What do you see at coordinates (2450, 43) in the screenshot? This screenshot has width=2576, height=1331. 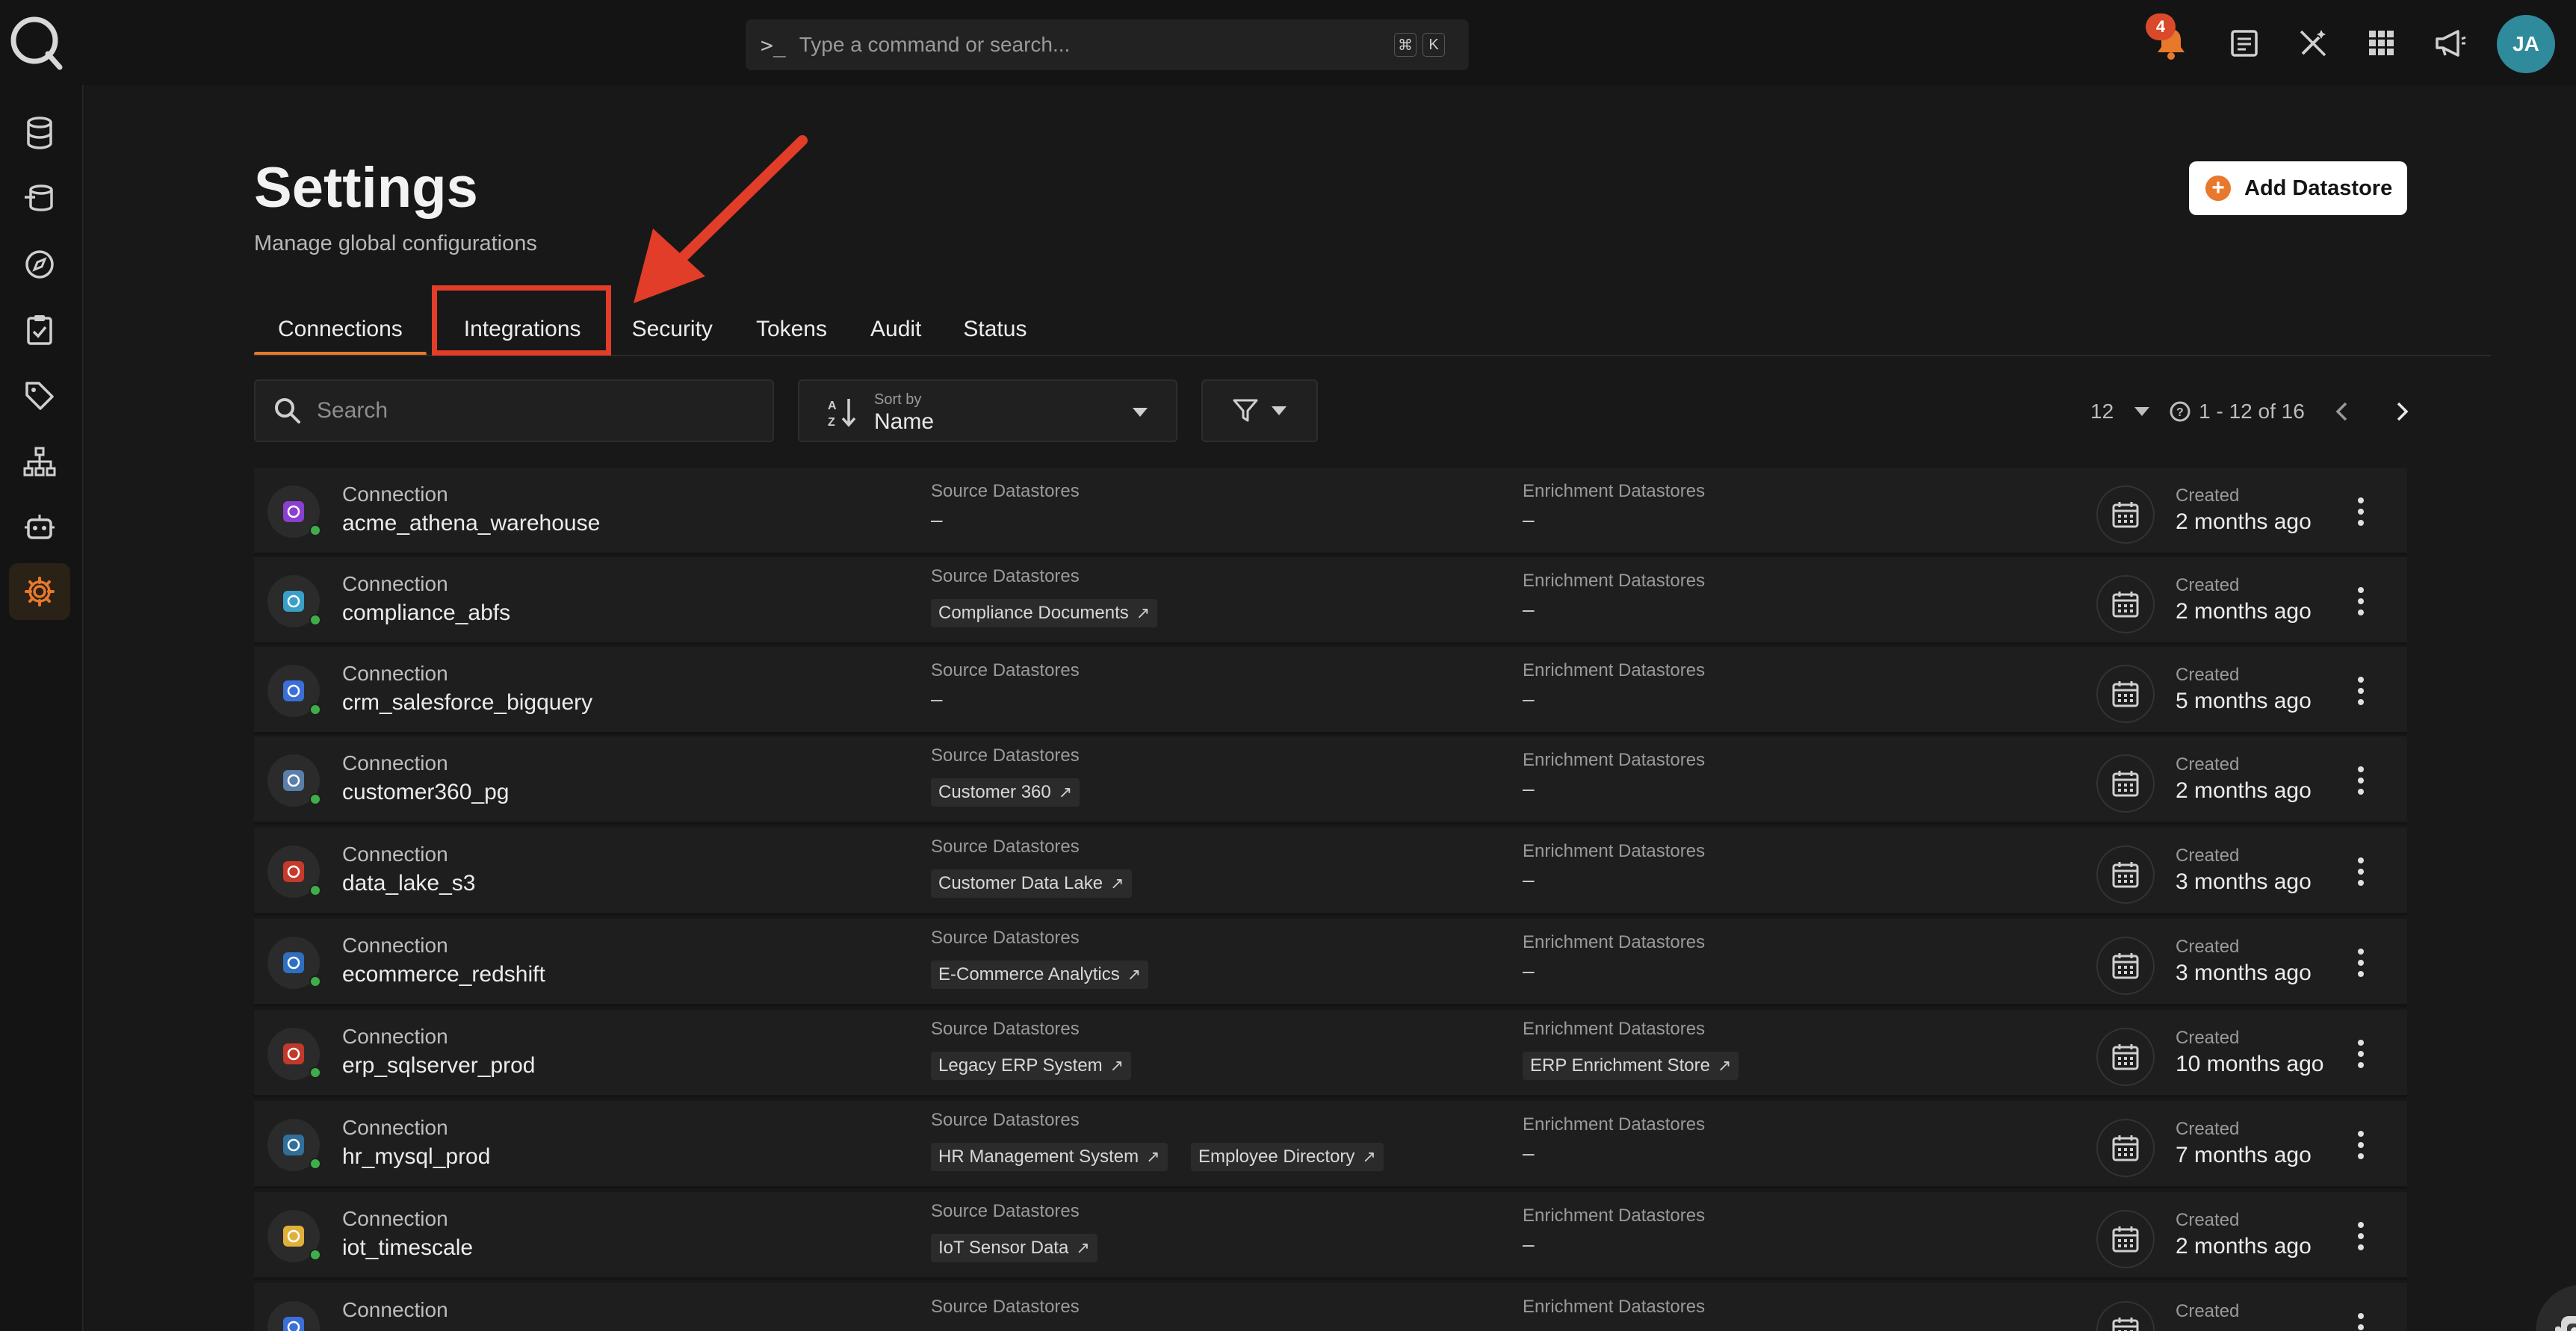 I see `announcements-megaphone-icon` at bounding box center [2450, 43].